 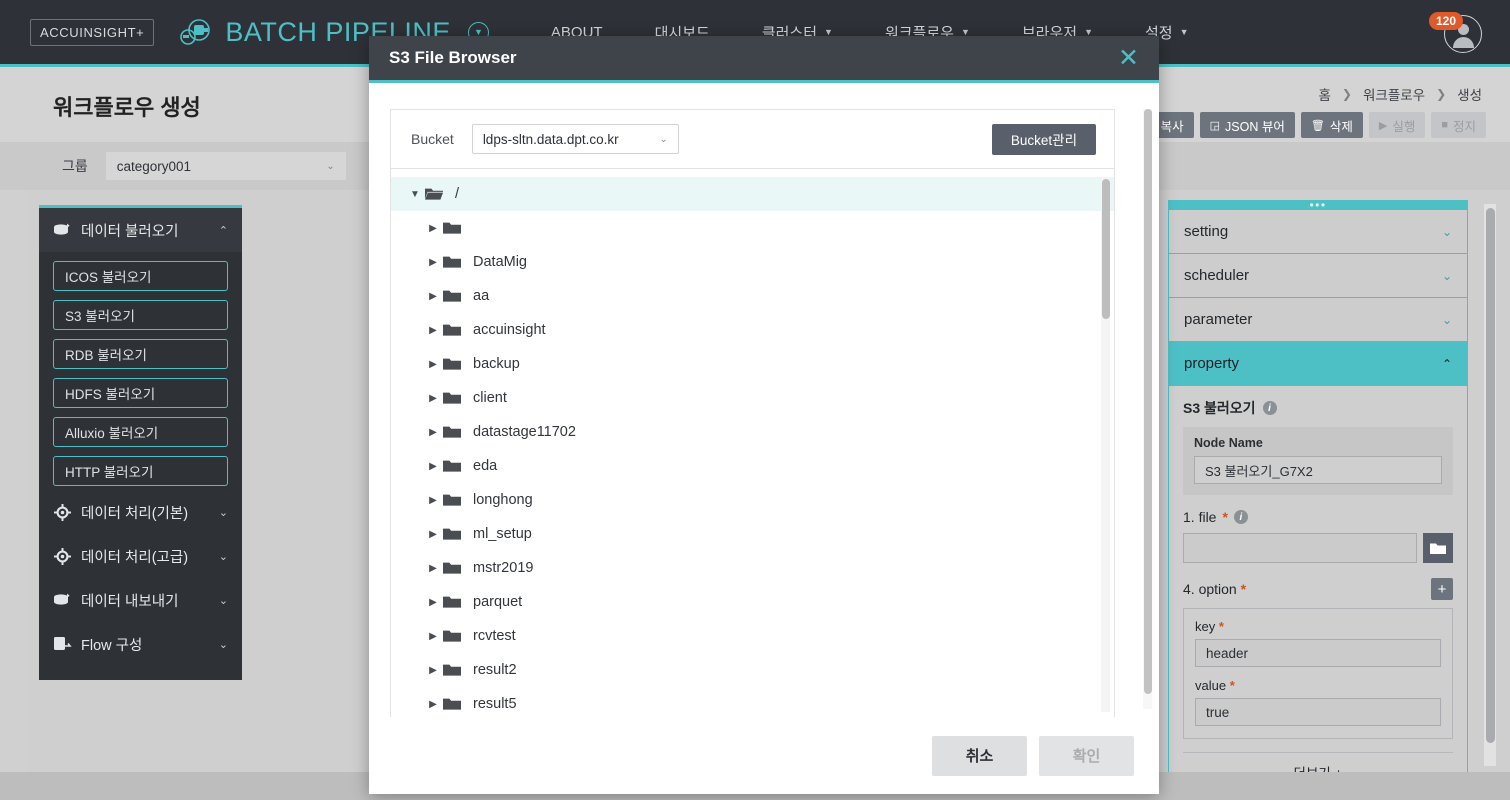 What do you see at coordinates (1106, 249) in the screenshot?
I see `tree-scrollbar-thumb` at bounding box center [1106, 249].